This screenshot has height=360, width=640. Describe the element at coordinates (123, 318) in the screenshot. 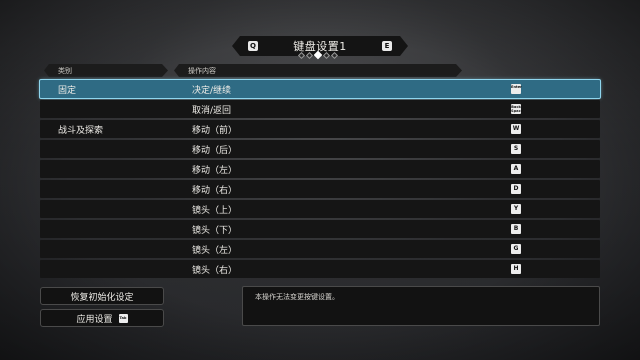

I see `tab-key-icon: Tab` at that location.